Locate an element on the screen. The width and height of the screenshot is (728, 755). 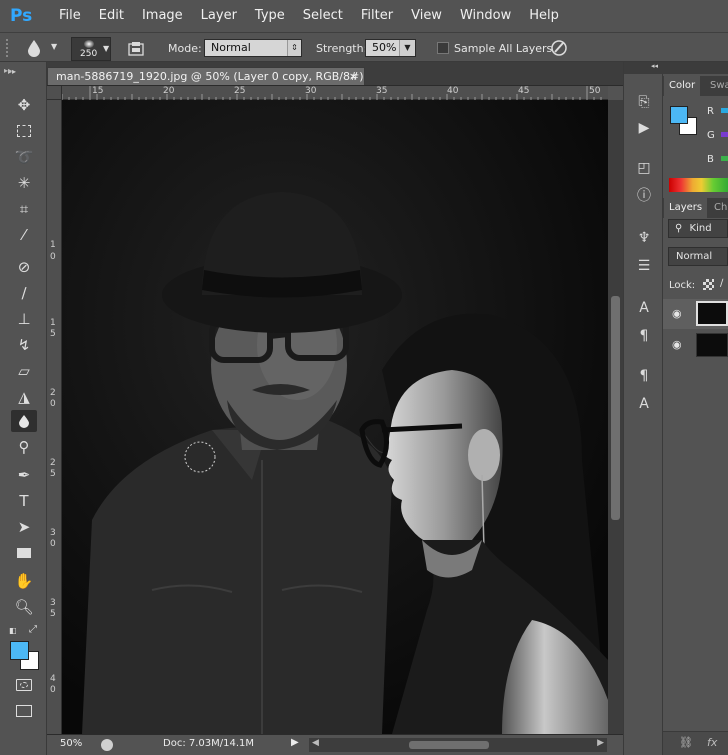
brush-tool-icon: ∕ is located at coordinates (24, 293).